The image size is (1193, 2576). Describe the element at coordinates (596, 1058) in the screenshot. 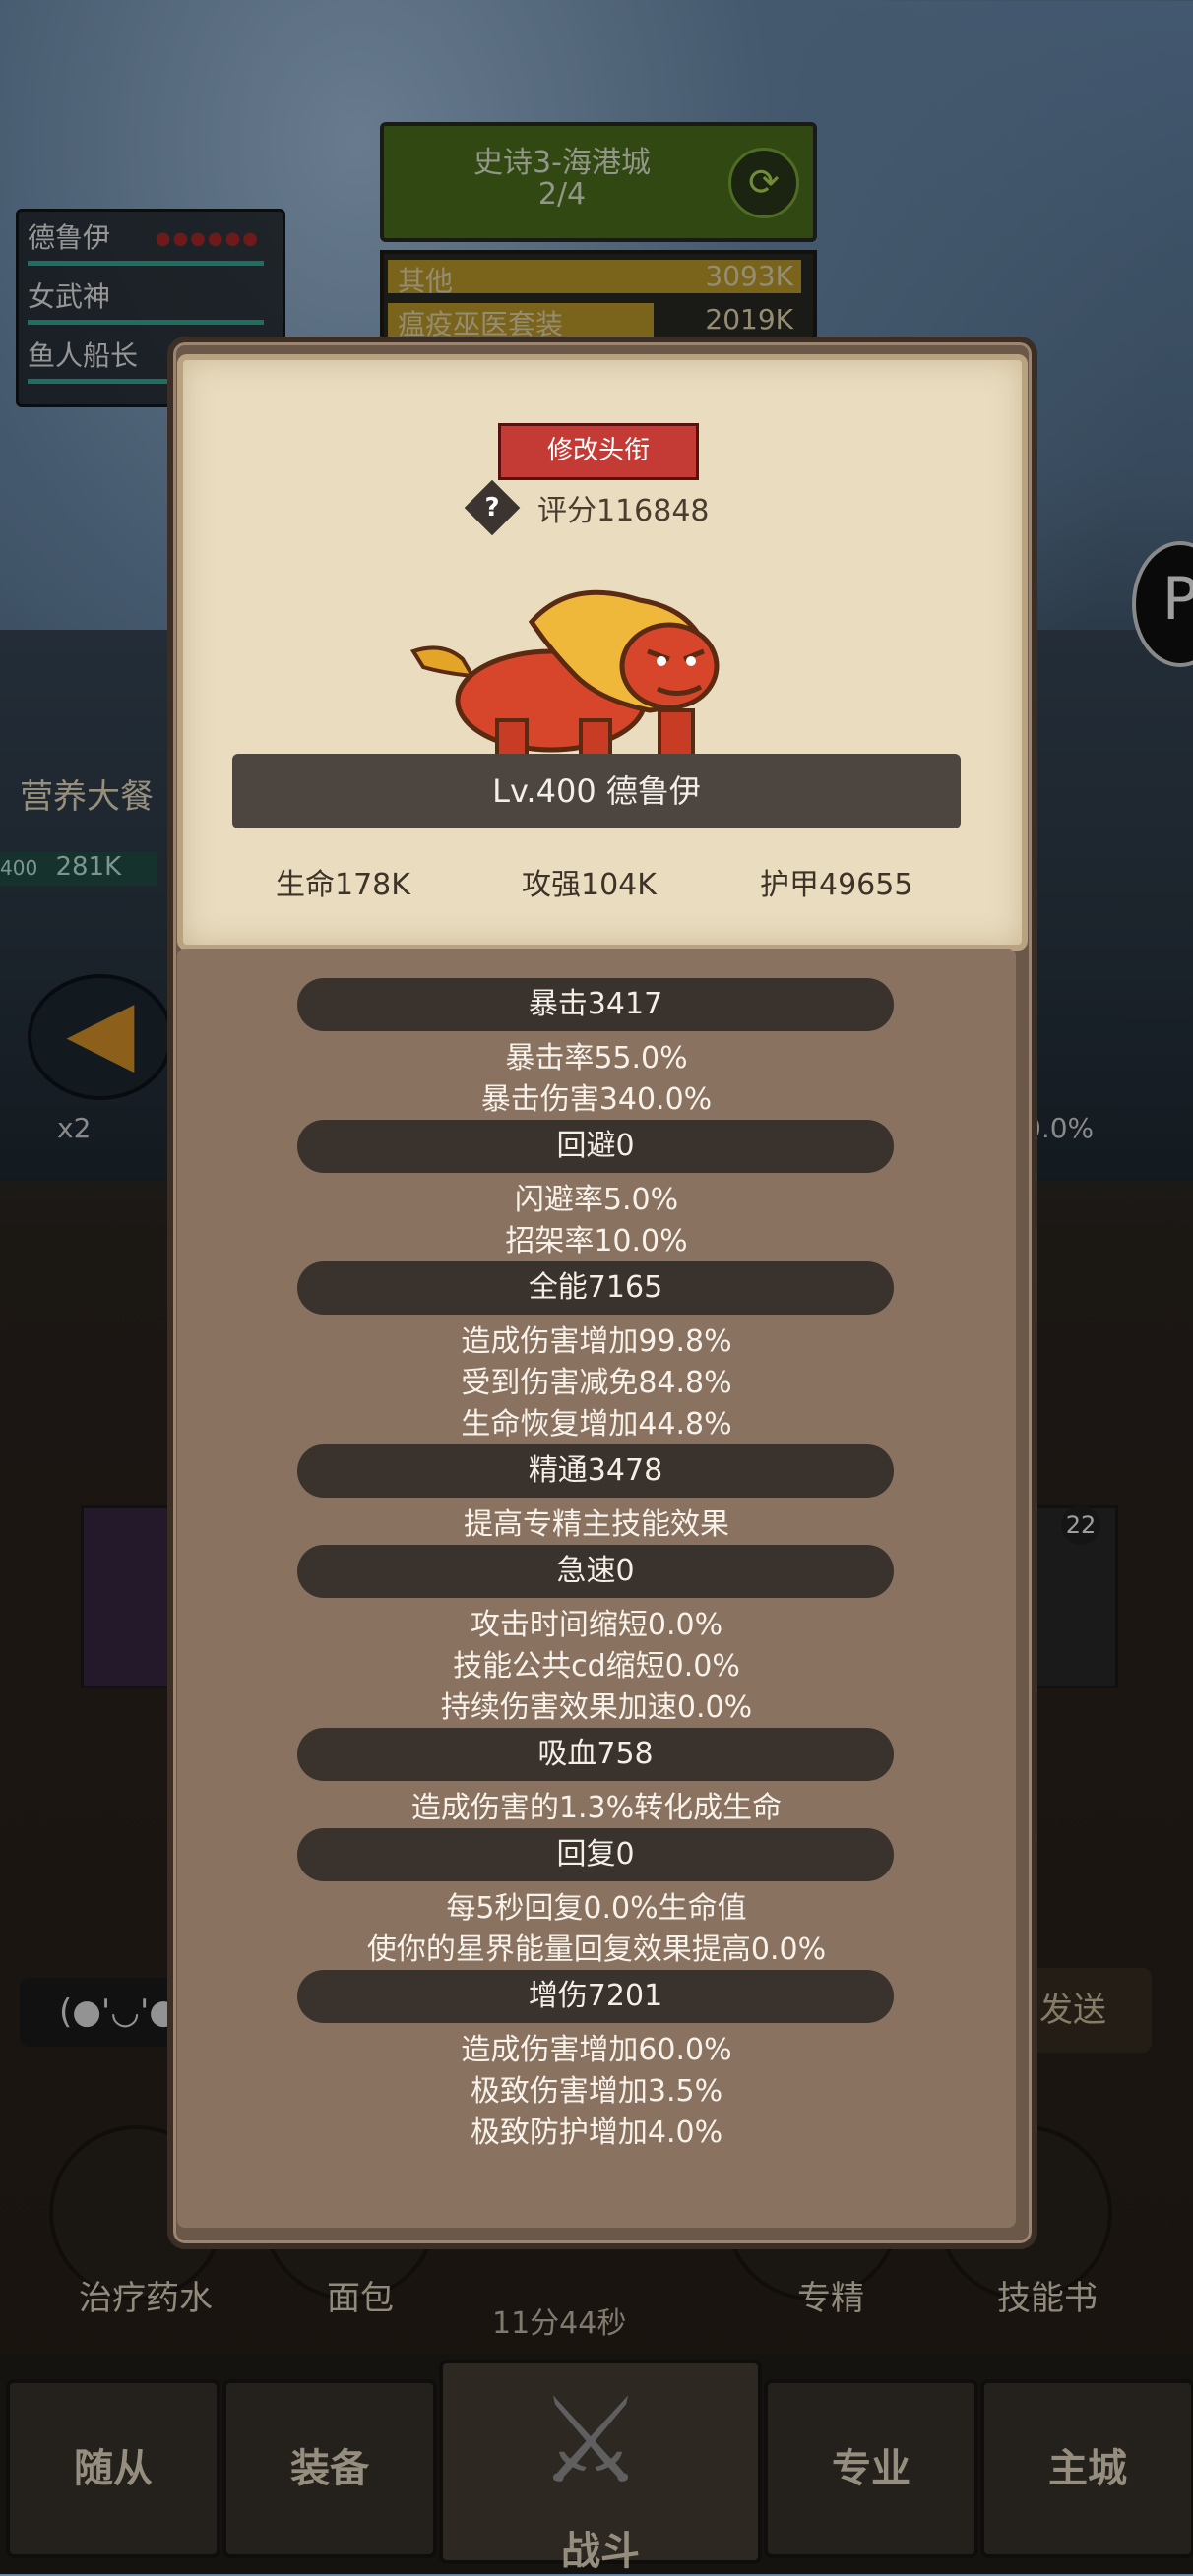

I see `stat-line: 暴击率55.0%` at that location.